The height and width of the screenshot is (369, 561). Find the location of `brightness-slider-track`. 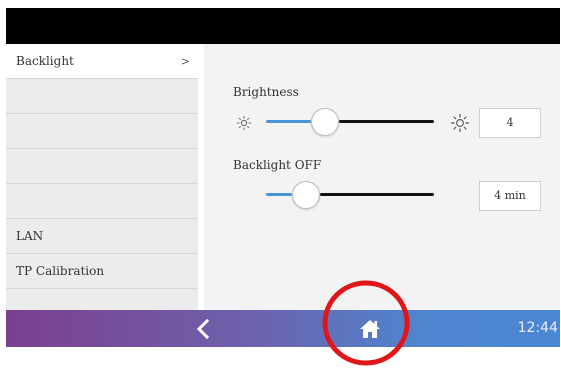

brightness-slider-track is located at coordinates (386, 121).